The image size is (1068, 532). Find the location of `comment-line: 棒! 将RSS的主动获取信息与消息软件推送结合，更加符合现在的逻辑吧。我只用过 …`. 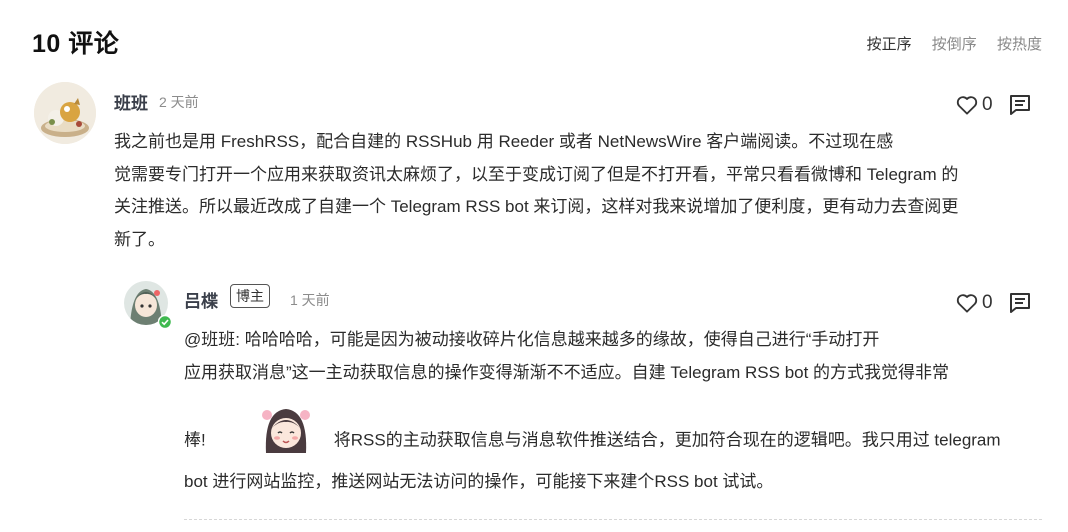

comment-line: 棒! 将RSS的主动获取信息与消息软件推送结合，更加符合现在的逻辑吧。我只用过 … is located at coordinates (614, 439).